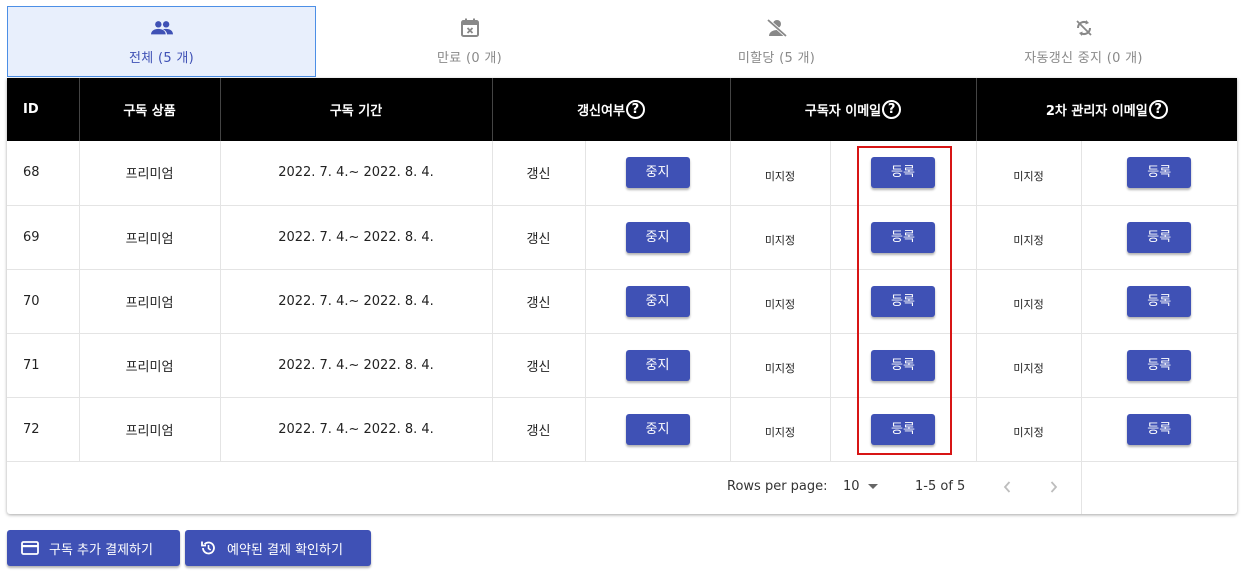 This screenshot has width=1246, height=576. I want to click on chevron-left-icon, so click(1007, 487).